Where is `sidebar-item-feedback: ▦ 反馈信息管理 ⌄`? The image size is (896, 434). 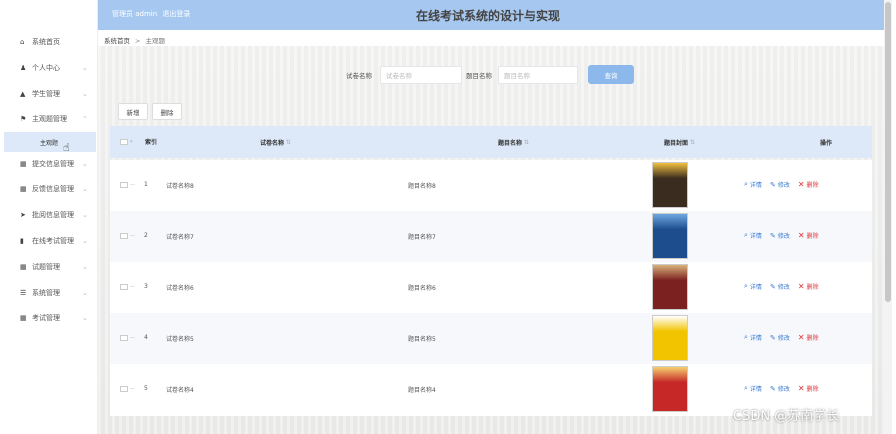
sidebar-item-feedback: ▦ 反馈信息管理 ⌄ is located at coordinates (49, 189).